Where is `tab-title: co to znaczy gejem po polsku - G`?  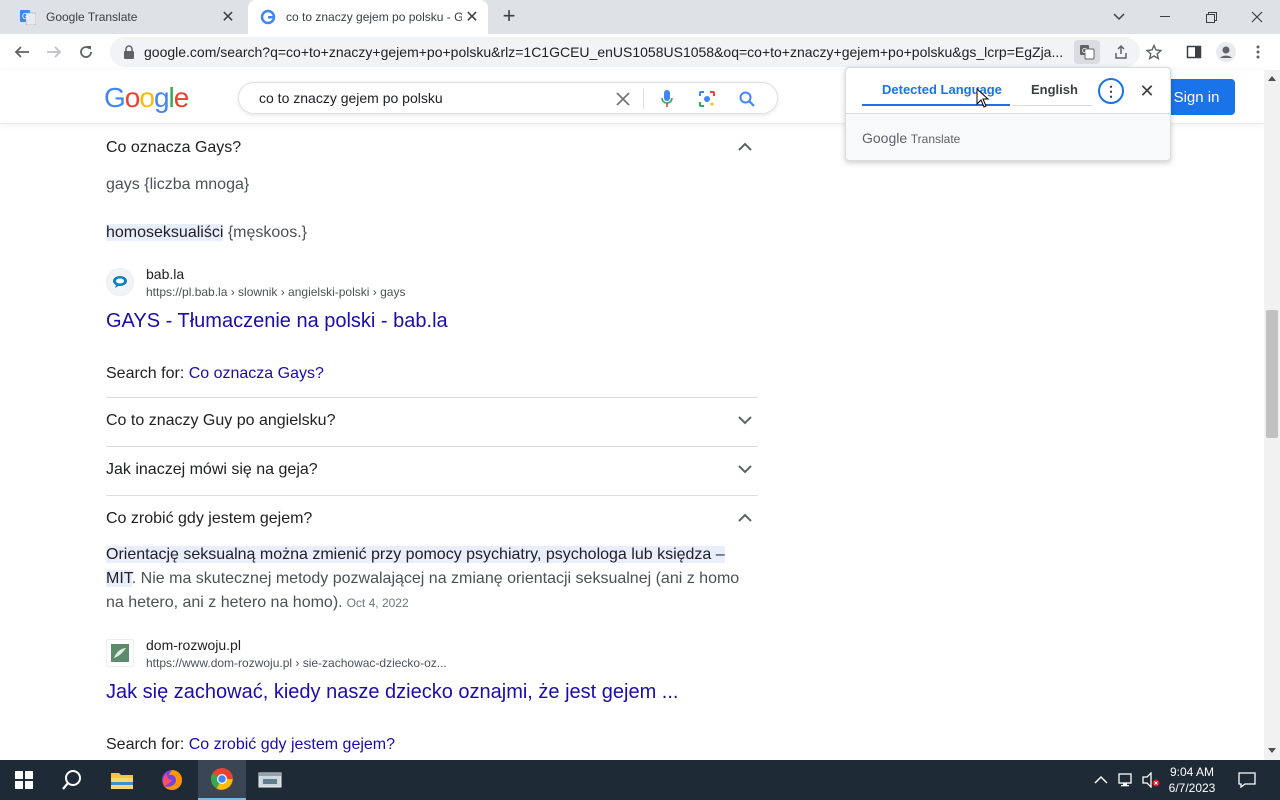 tab-title: co to znaczy gejem po polsku - G is located at coordinates (374, 17).